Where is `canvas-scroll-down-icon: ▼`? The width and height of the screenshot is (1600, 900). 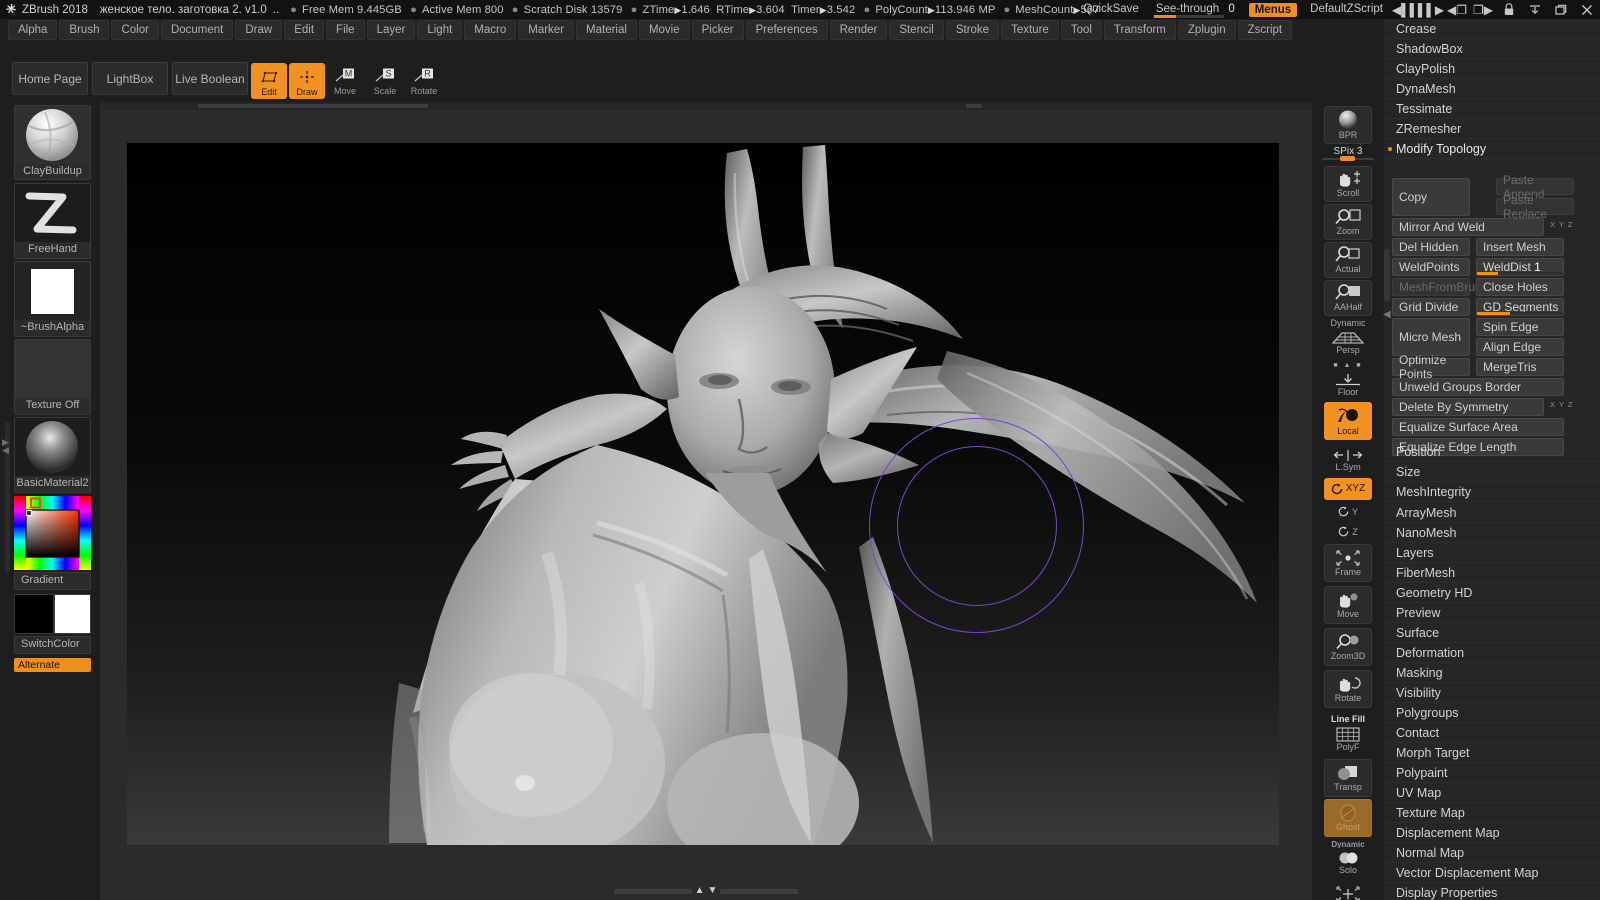
canvas-scroll-down-icon: ▼ is located at coordinates (713, 891).